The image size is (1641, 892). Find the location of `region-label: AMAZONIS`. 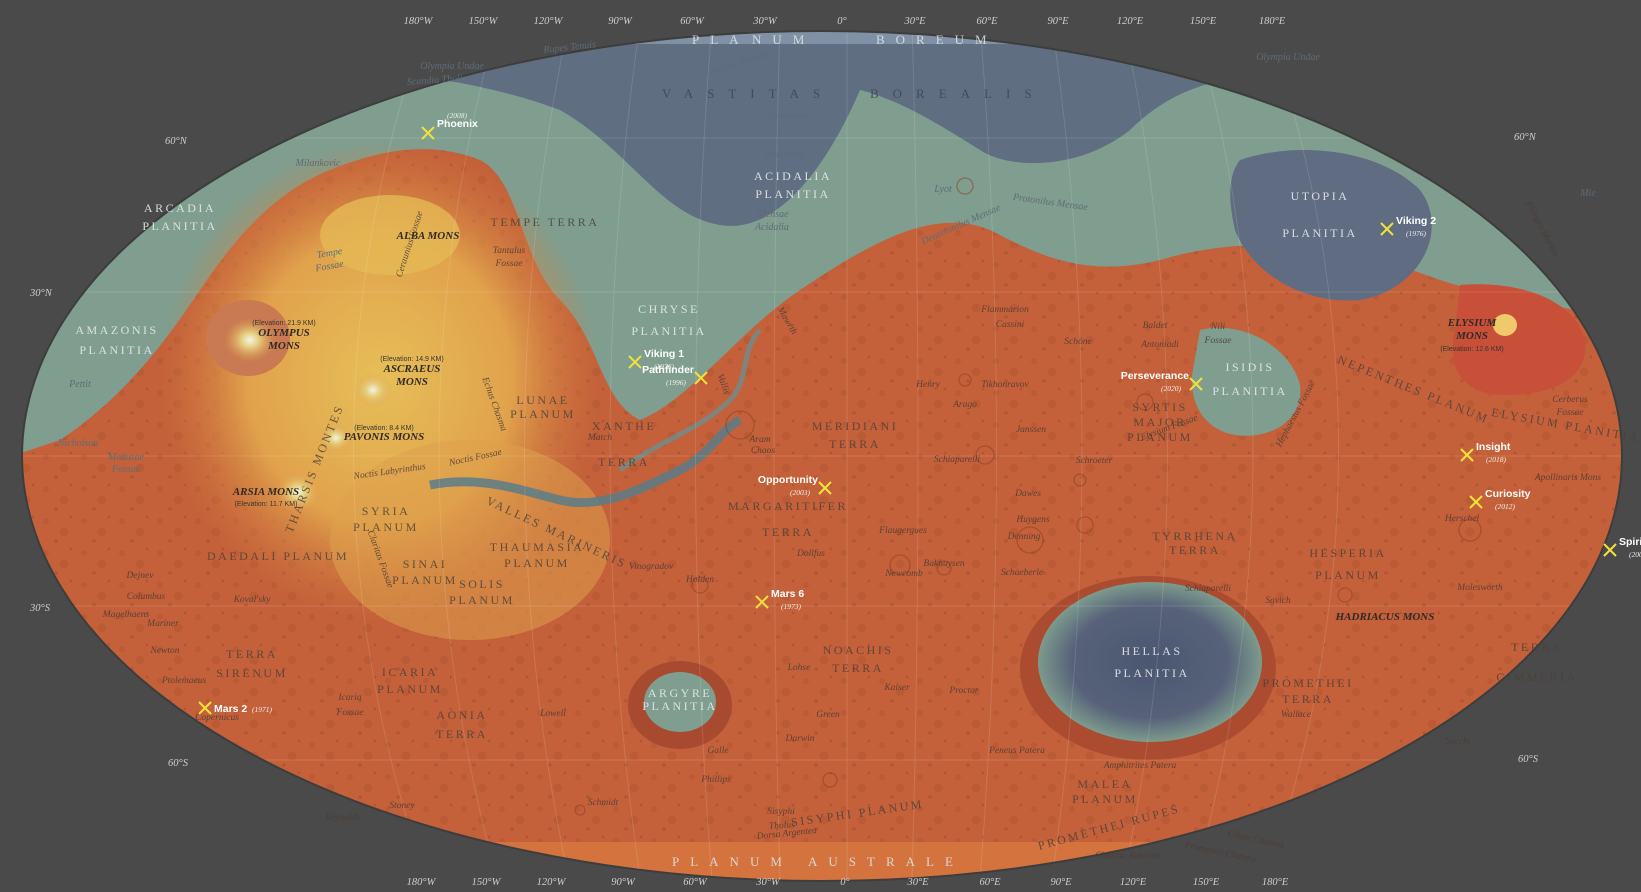

region-label: AMAZONIS is located at coordinates (116, 330).